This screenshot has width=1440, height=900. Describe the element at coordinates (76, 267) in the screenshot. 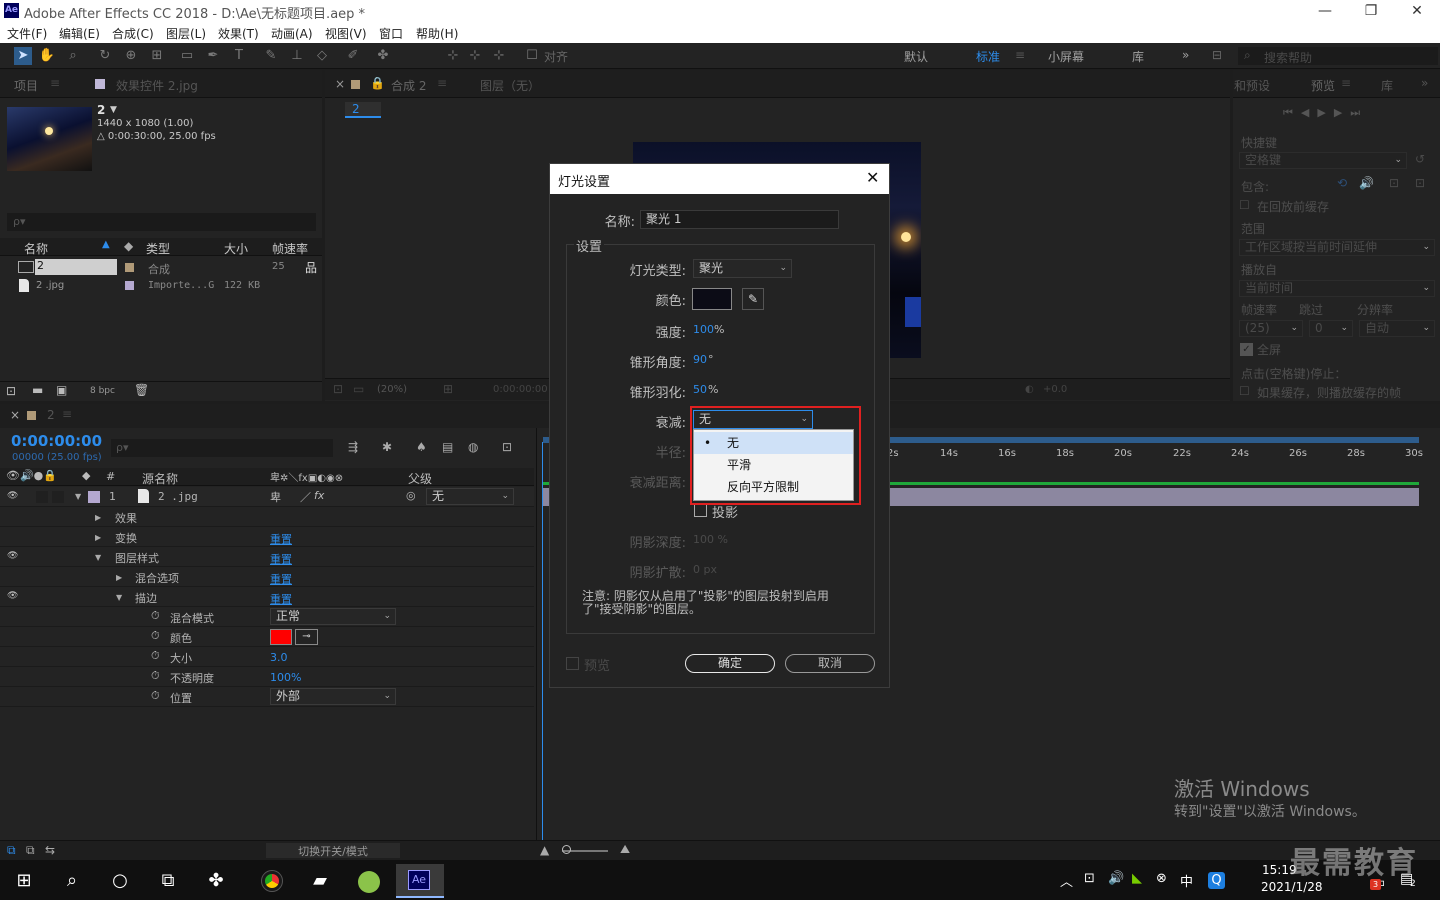

I see `project-item-name: 2` at that location.